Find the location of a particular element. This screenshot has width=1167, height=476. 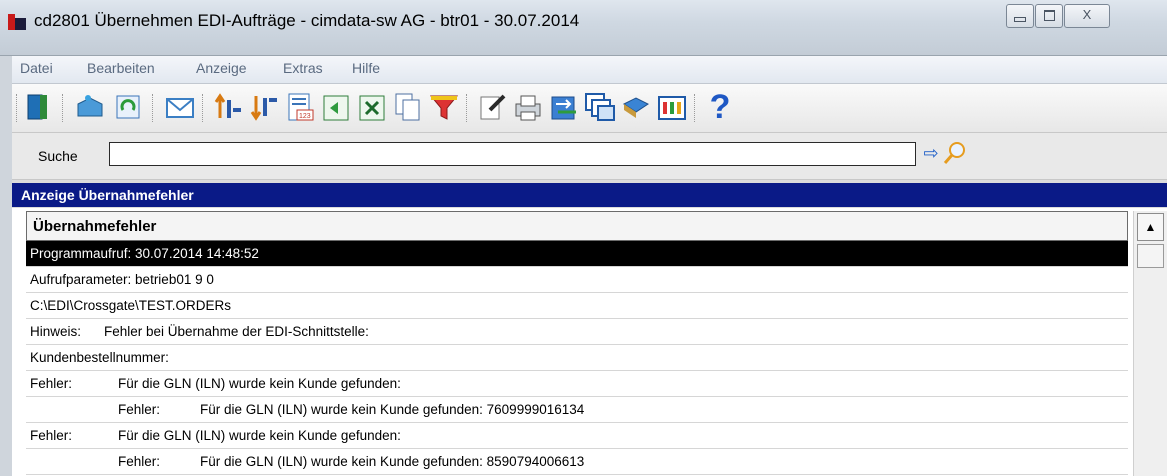

search-input is located at coordinates (512, 154).